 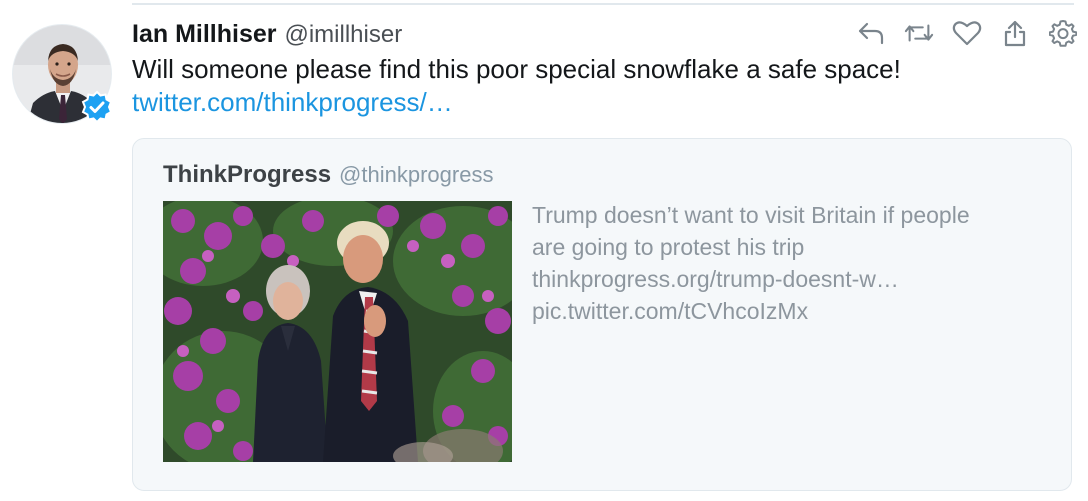 I want to click on retweet-icon, so click(x=919, y=33).